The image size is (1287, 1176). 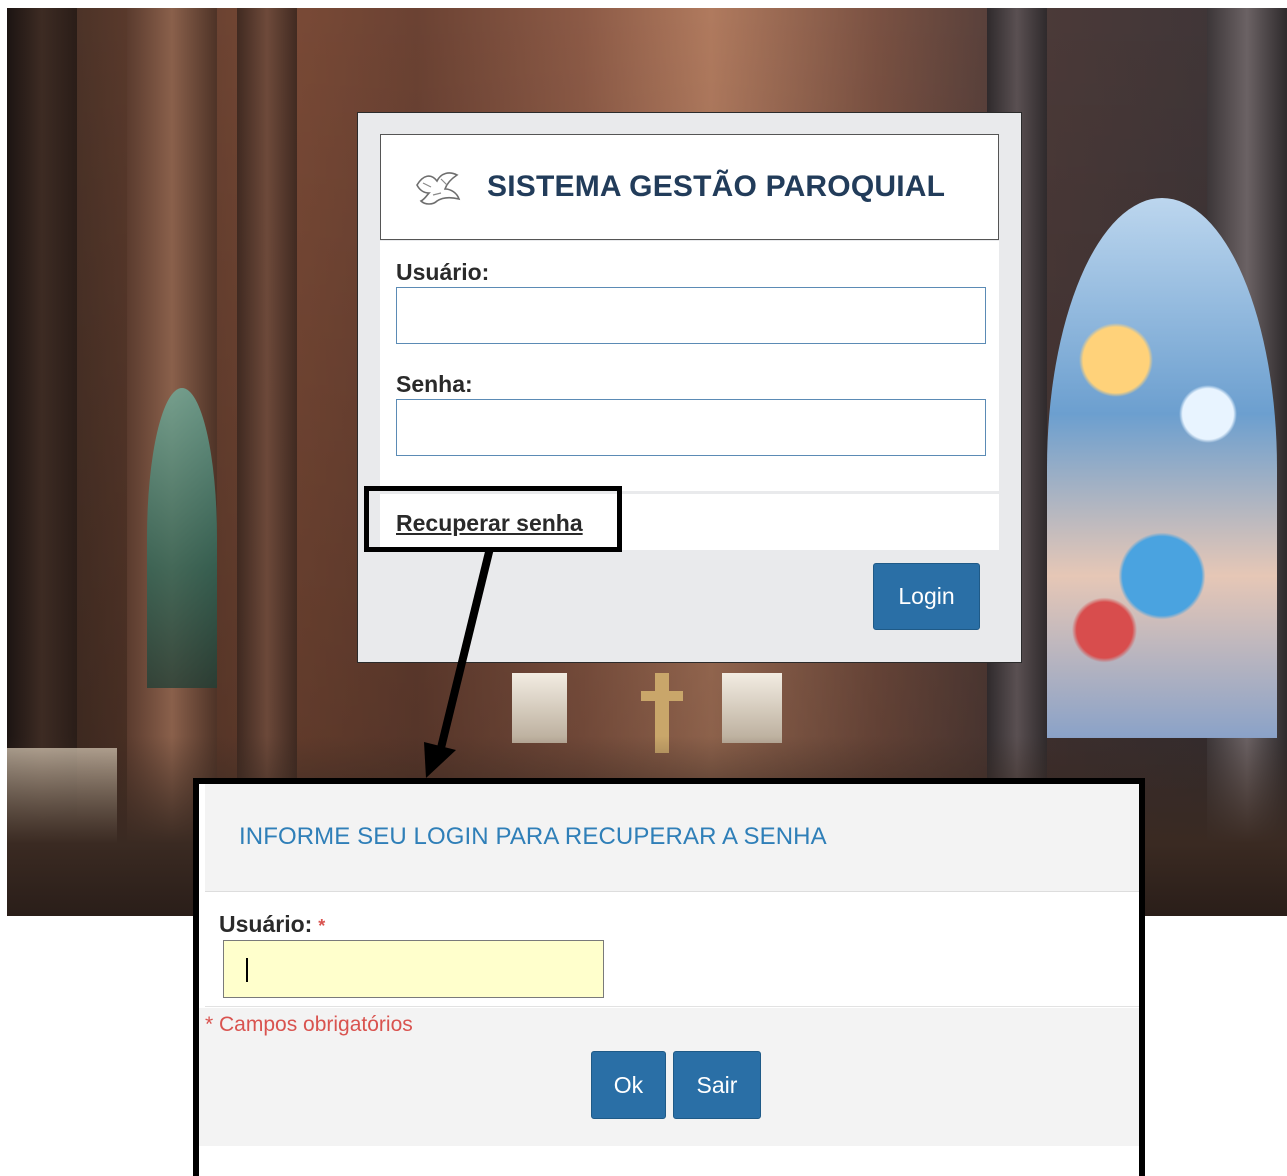 I want to click on ok-button: Ok, so click(x=628, y=1085).